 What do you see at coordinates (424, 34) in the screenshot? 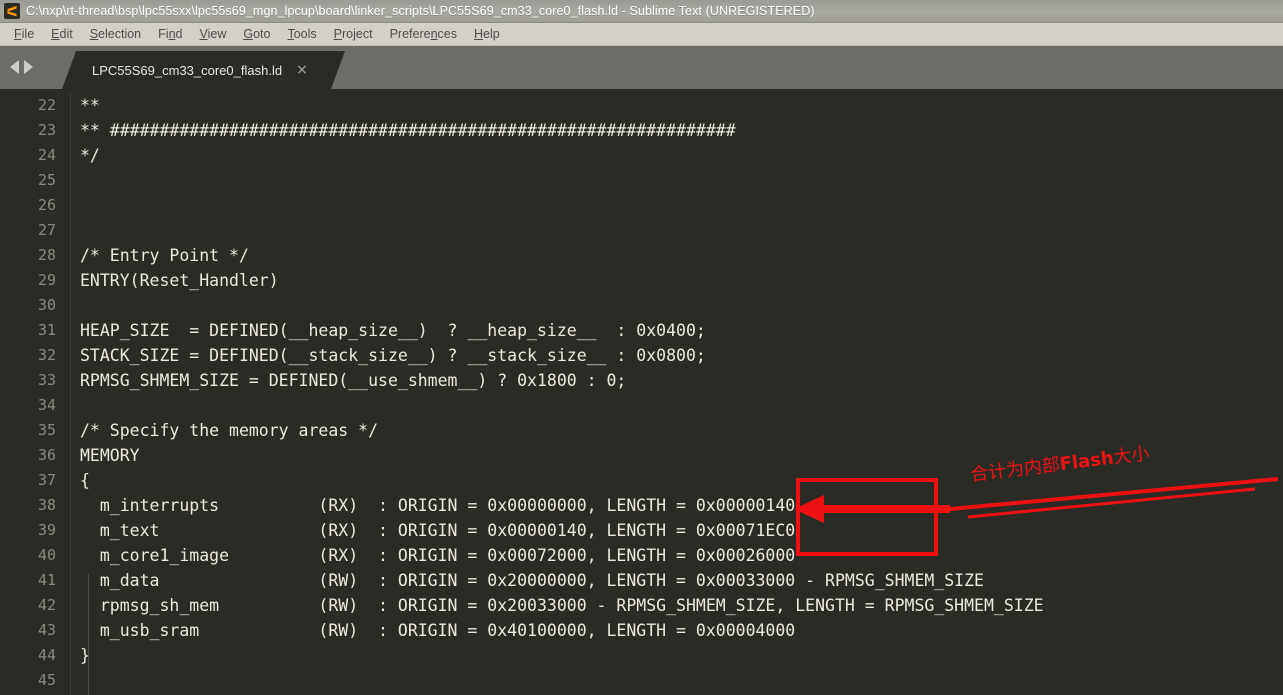
I see `menu-preferences: Preferences` at bounding box center [424, 34].